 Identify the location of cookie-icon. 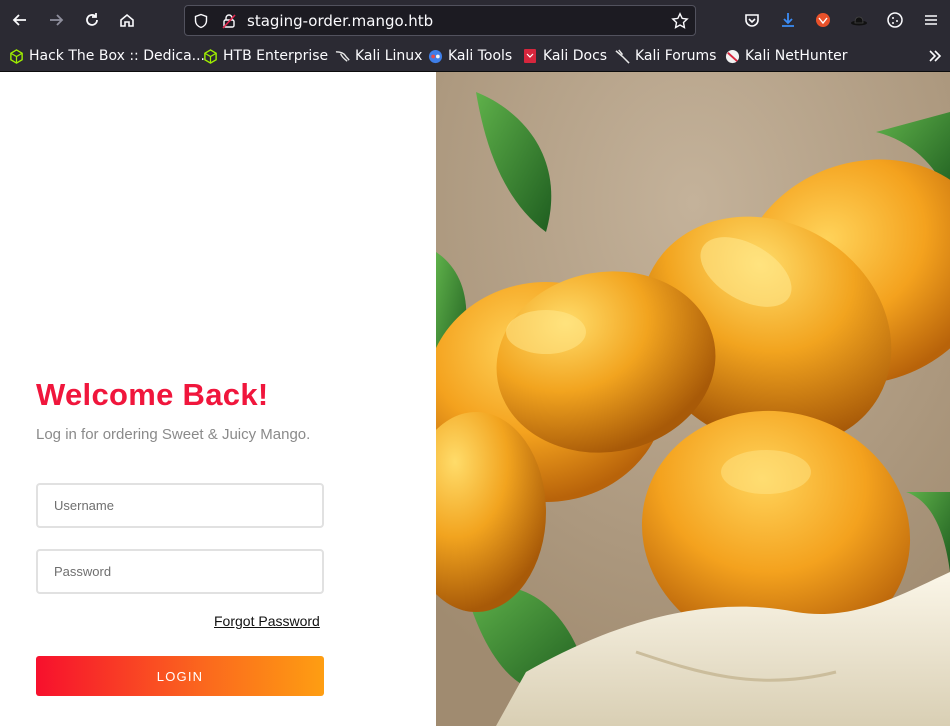
(895, 20).